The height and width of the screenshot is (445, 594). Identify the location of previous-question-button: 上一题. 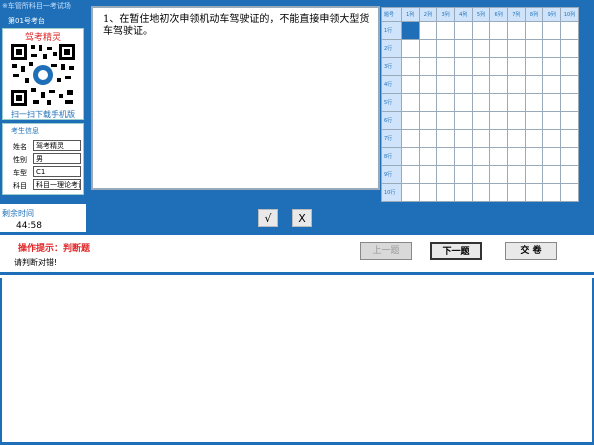
(386, 251).